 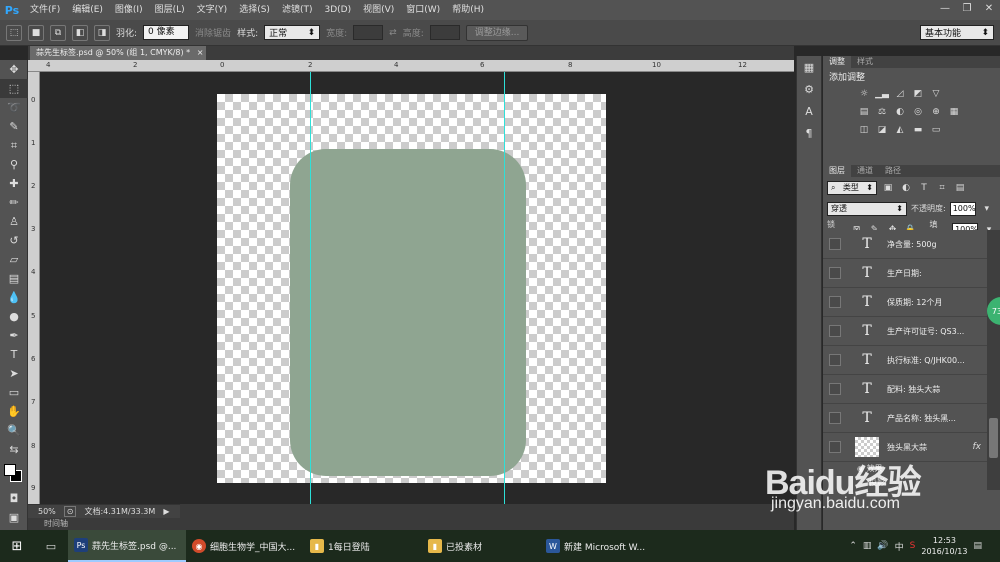 I want to click on menu-filter: 滤镜(T), so click(x=297, y=10).